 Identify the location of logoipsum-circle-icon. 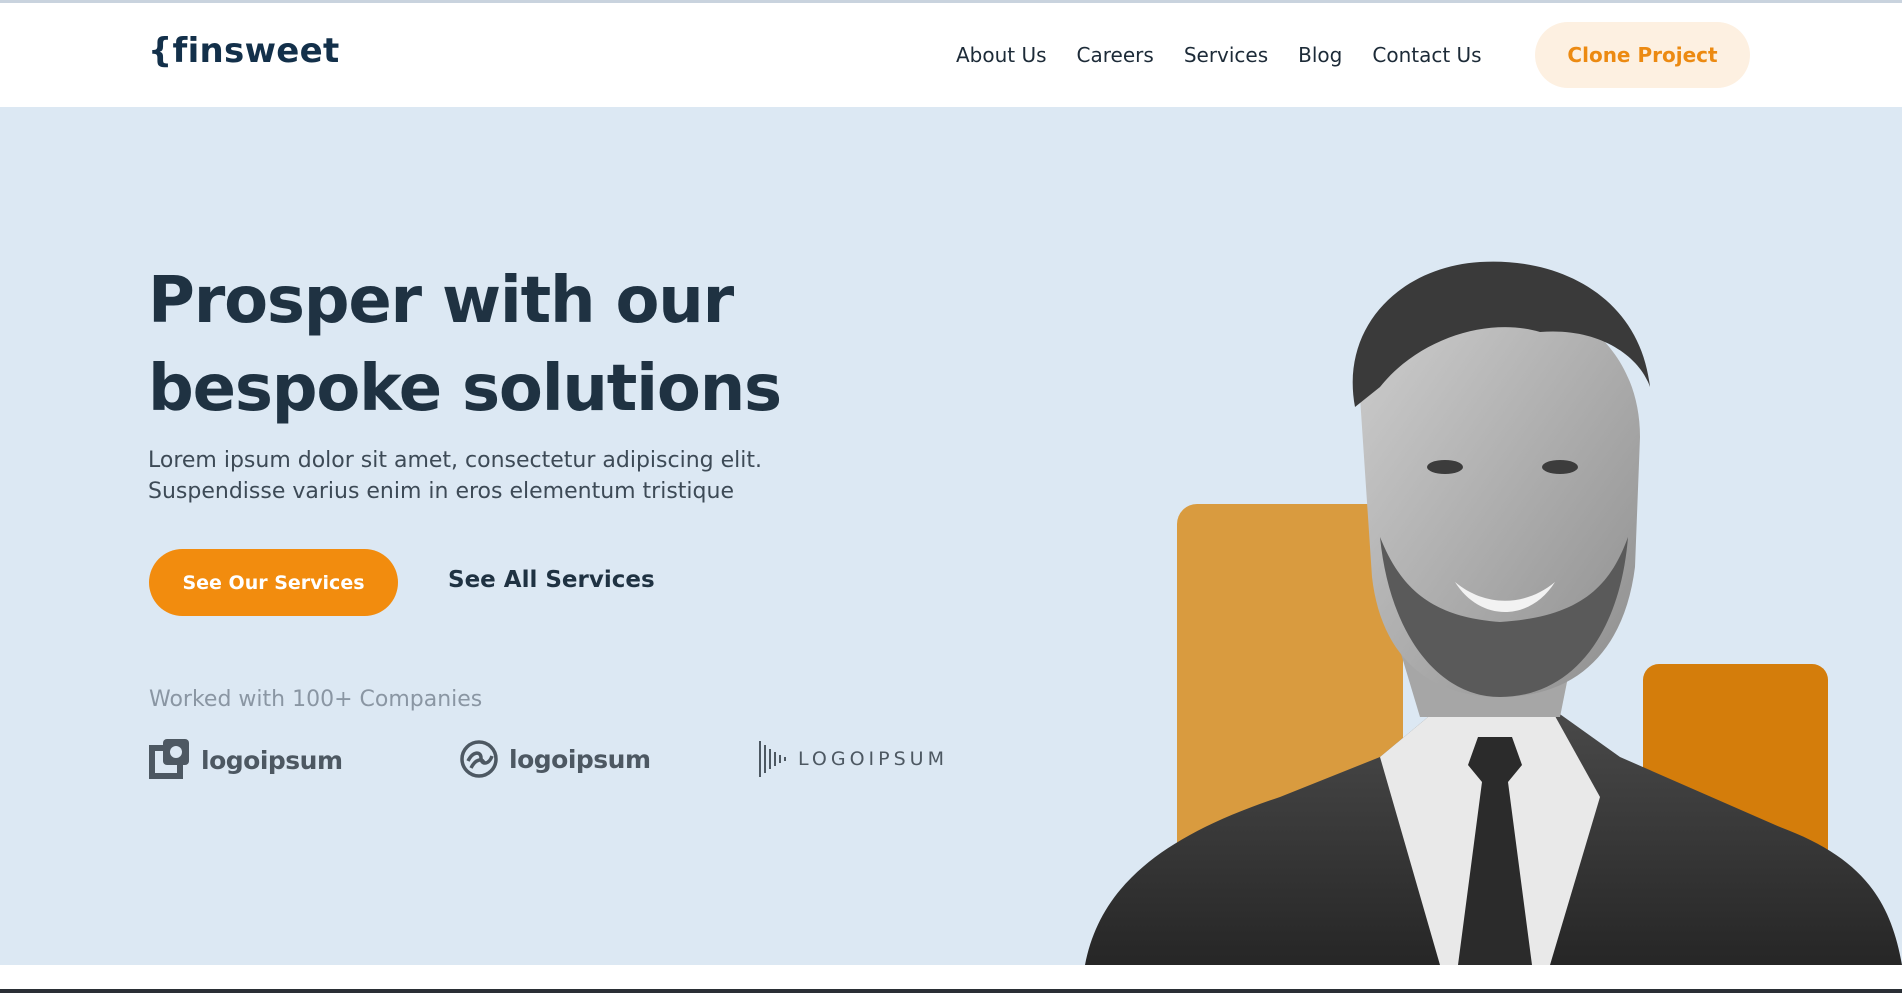
(479, 759).